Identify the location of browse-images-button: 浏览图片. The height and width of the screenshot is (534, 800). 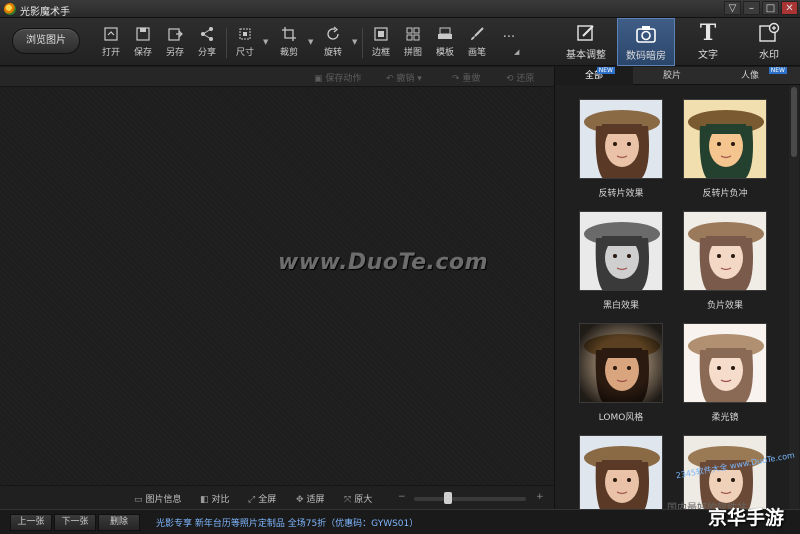
(46, 41).